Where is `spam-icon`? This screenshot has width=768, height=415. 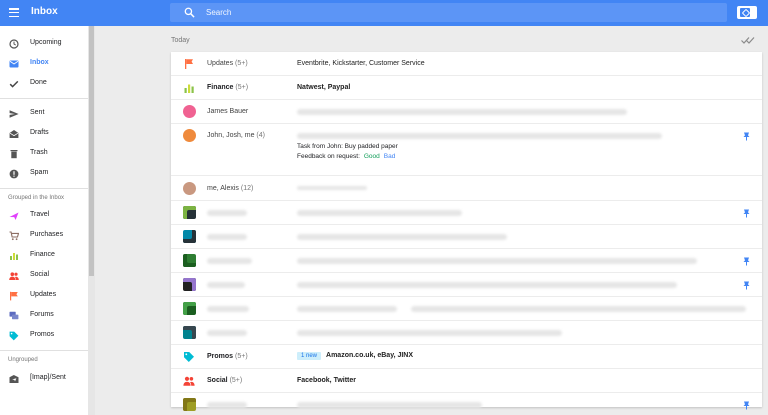 spam-icon is located at coordinates (14, 174).